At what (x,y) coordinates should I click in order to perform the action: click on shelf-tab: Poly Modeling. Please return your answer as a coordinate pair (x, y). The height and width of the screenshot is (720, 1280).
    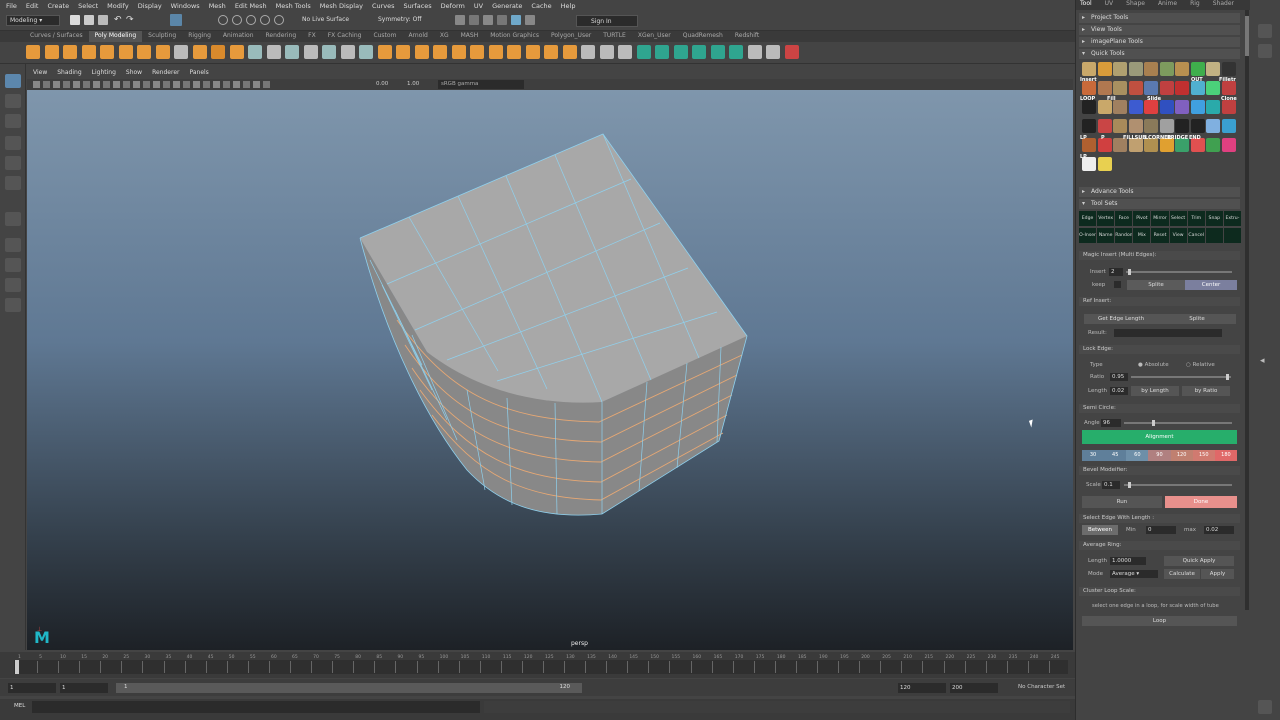
    Looking at the image, I should click on (115, 36).